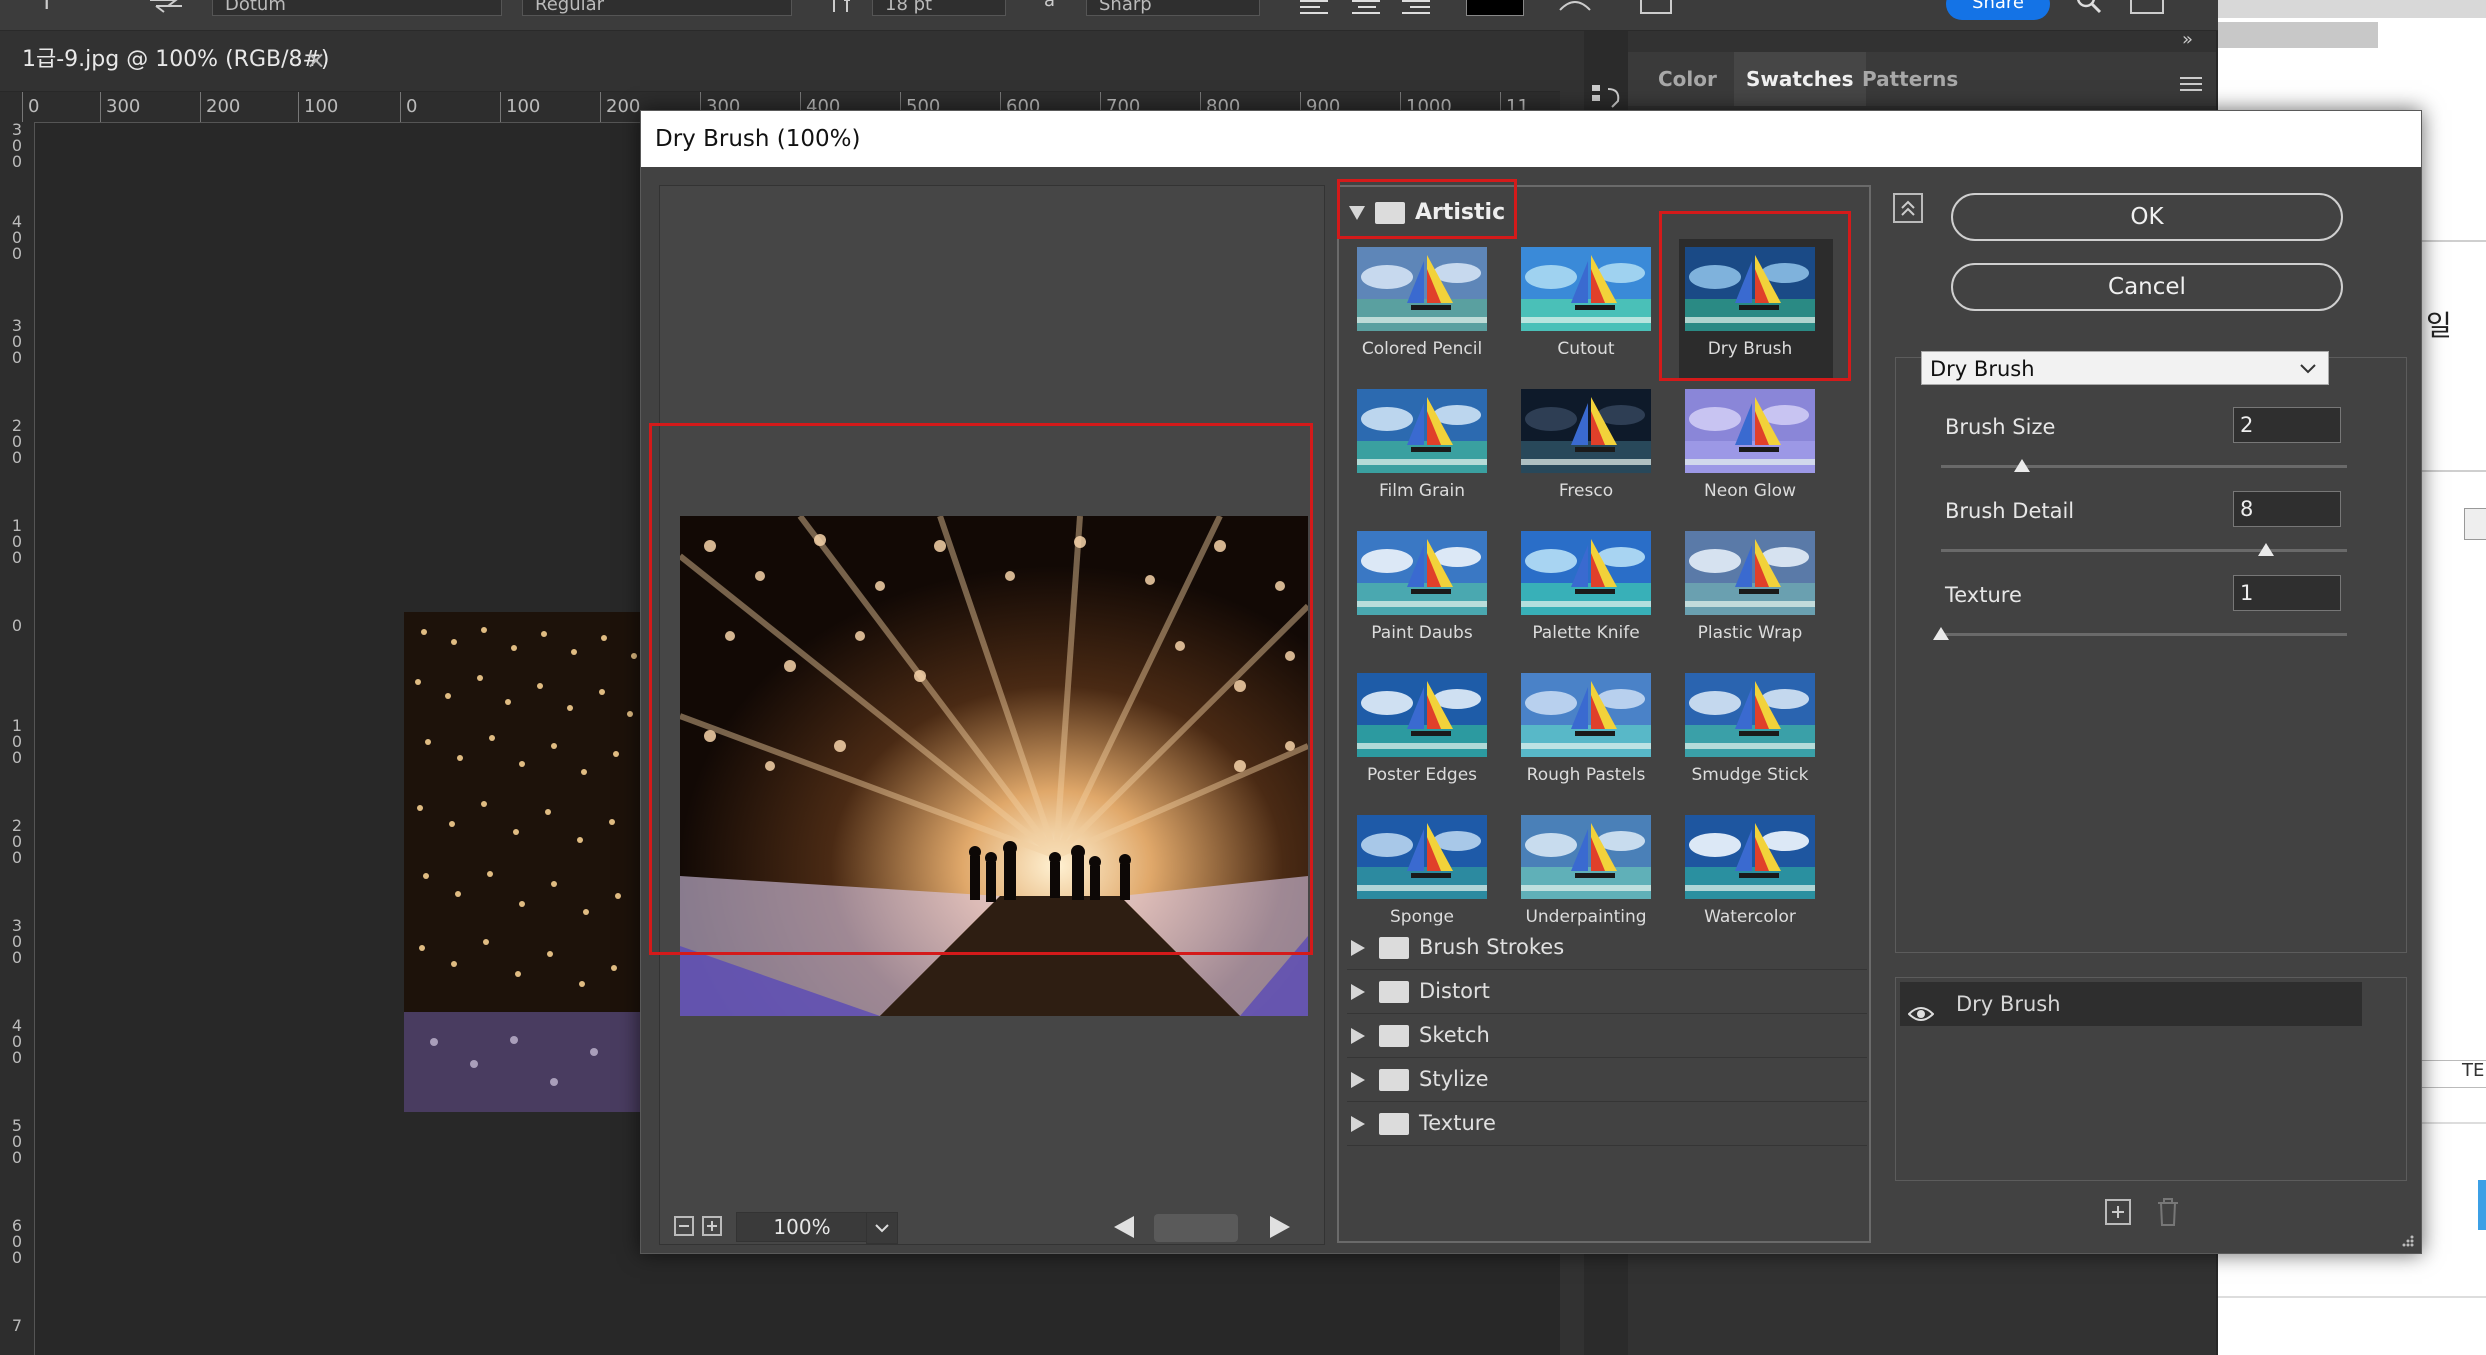 Image resolution: width=2486 pixels, height=1355 pixels. What do you see at coordinates (1750, 431) in the screenshot?
I see `filter-thumb-neon-glow` at bounding box center [1750, 431].